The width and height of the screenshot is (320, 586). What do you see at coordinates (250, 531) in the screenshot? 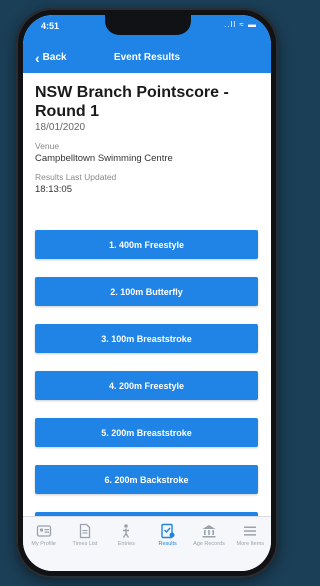
I see `menu-icon` at bounding box center [250, 531].